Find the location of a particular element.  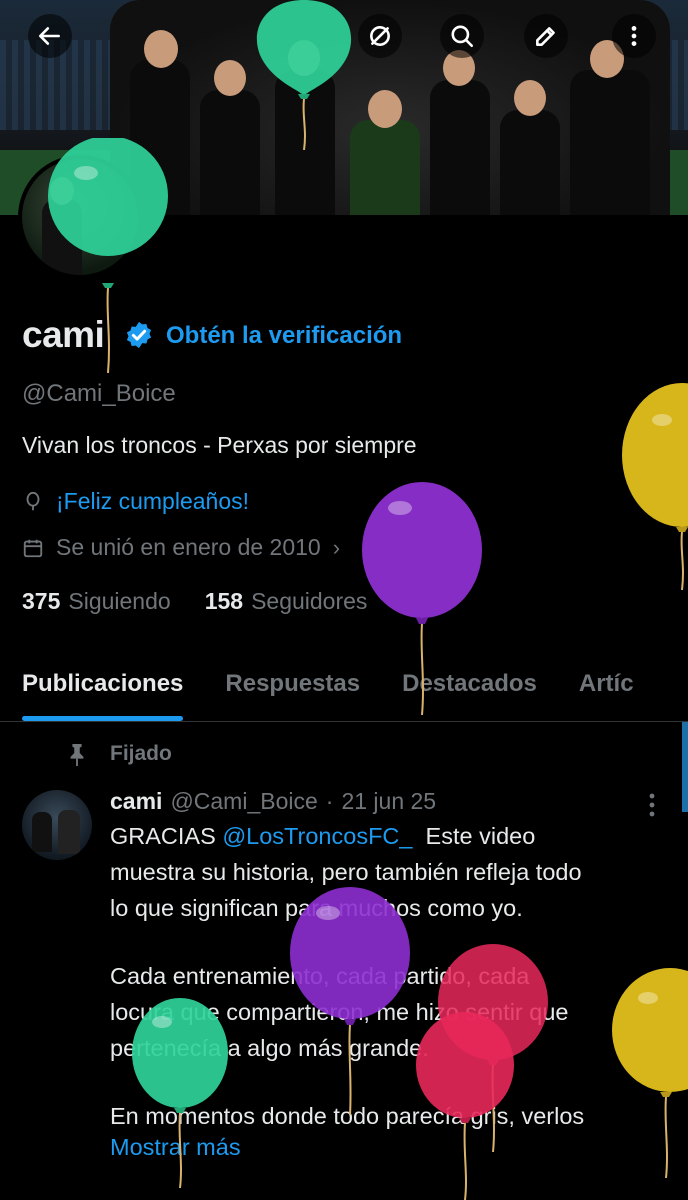

balloon-icon is located at coordinates (33, 500).